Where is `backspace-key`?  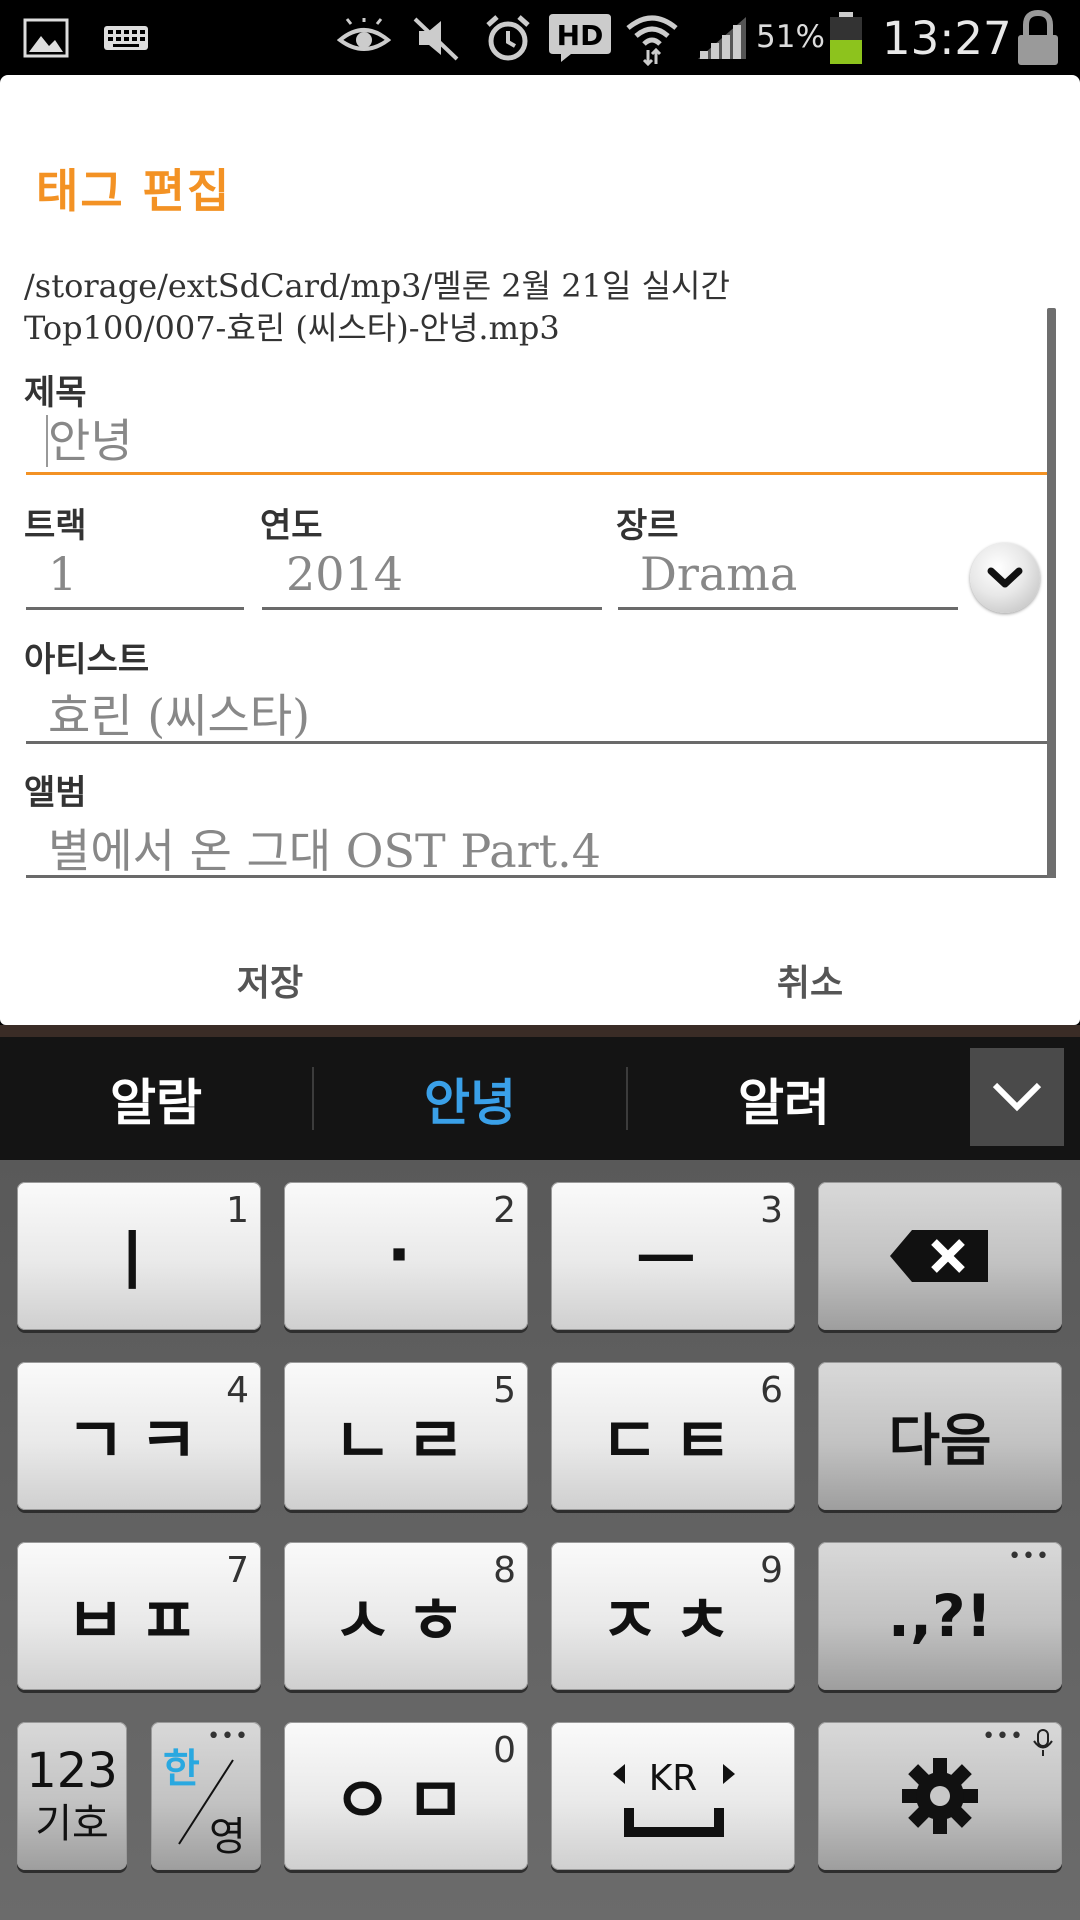
backspace-key is located at coordinates (940, 1256).